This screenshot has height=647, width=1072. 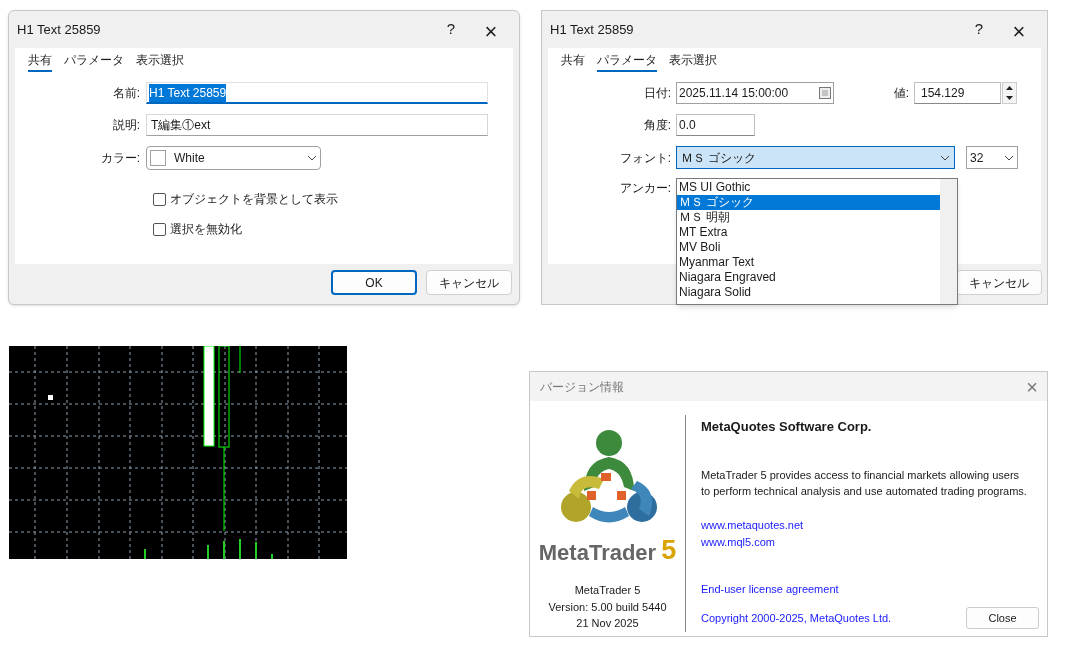 What do you see at coordinates (752, 524) in the screenshot?
I see `link: www.metaquotes.net` at bounding box center [752, 524].